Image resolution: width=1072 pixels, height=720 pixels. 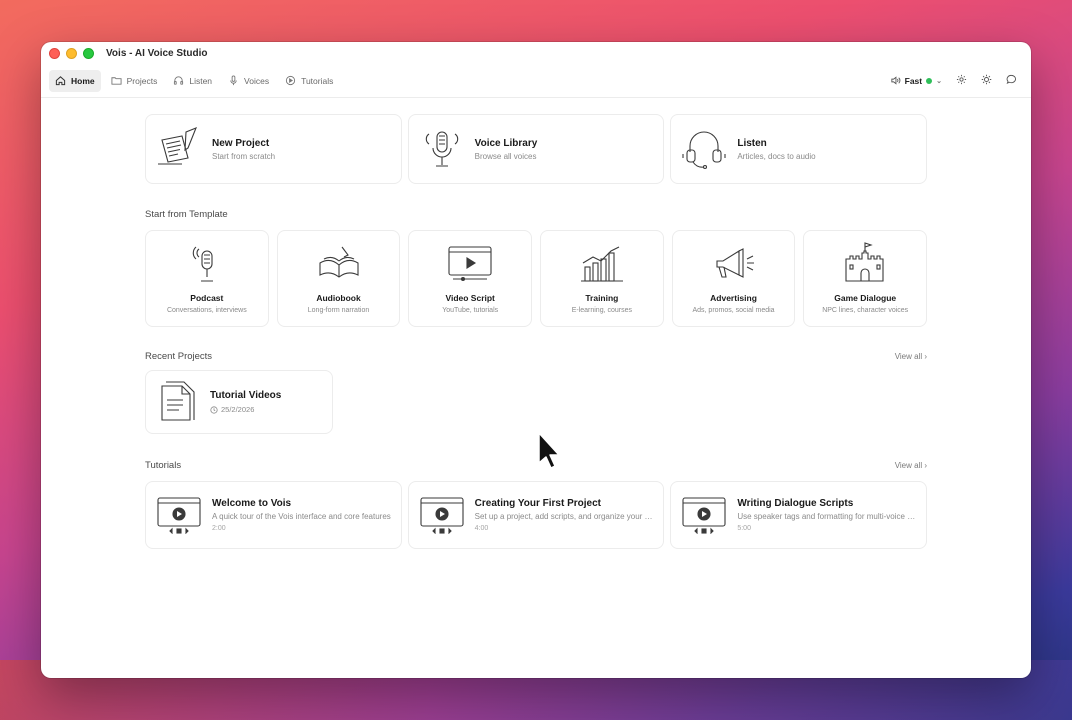 What do you see at coordinates (75, 80) in the screenshot?
I see `nav-home: Home` at bounding box center [75, 80].